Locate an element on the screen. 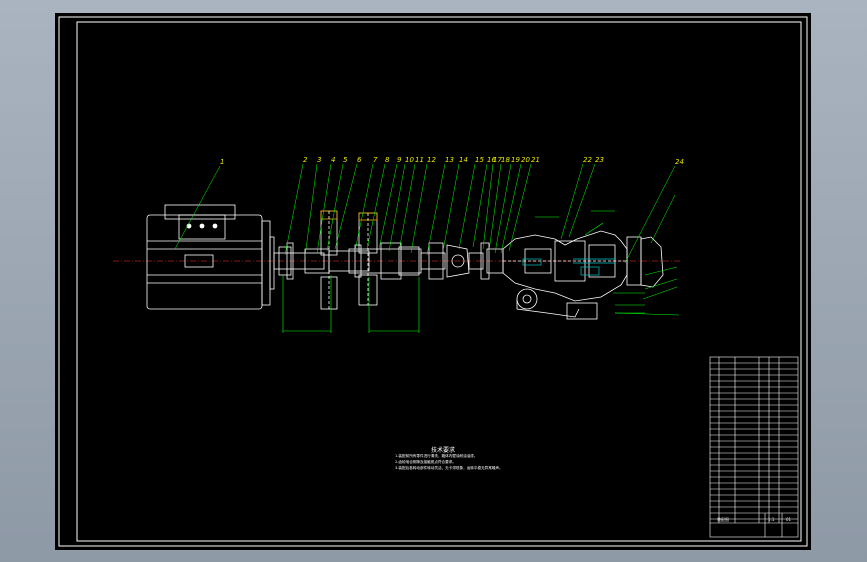  dimension-lines is located at coordinates (351, 304).